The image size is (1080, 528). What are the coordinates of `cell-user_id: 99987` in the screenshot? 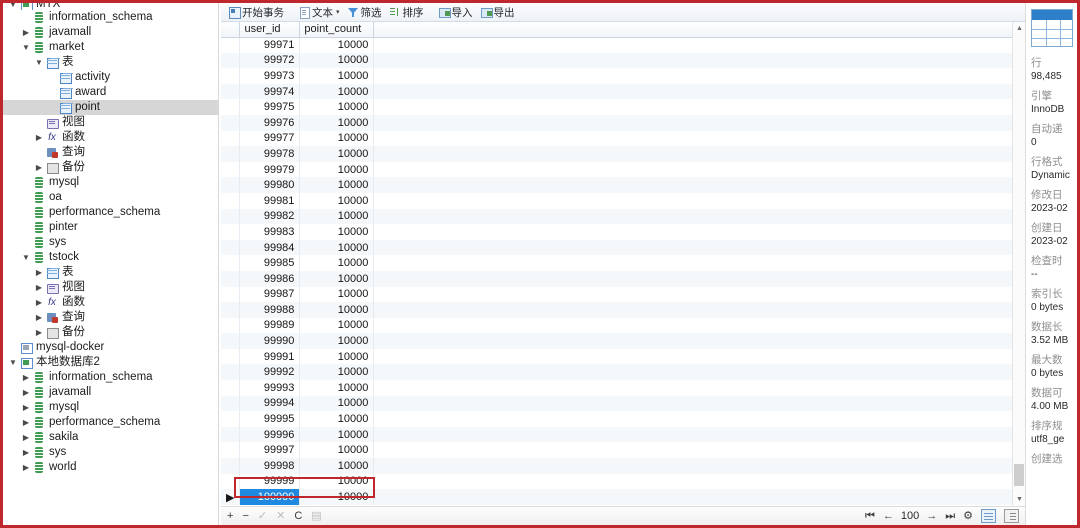 It's located at (270, 294).